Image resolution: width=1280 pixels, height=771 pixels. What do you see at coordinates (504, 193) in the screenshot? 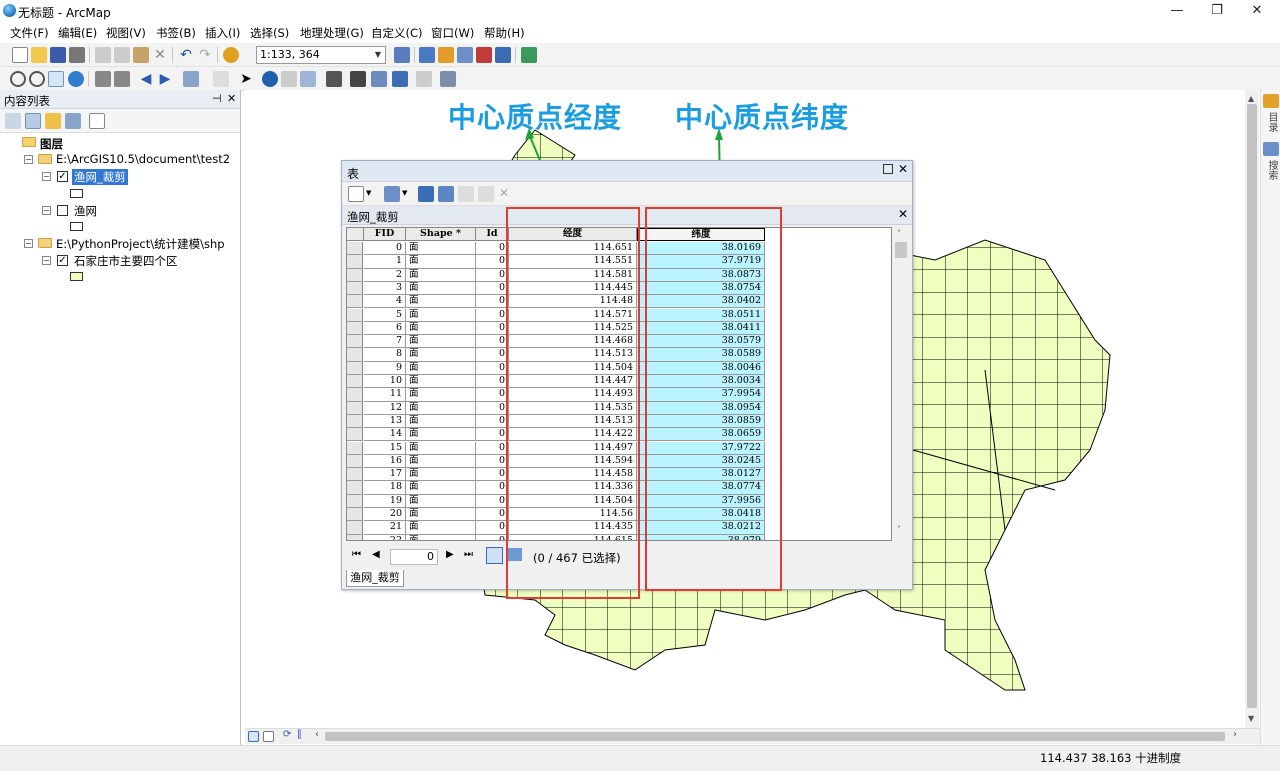
I see `delete-selected-icon: ✕` at bounding box center [504, 193].